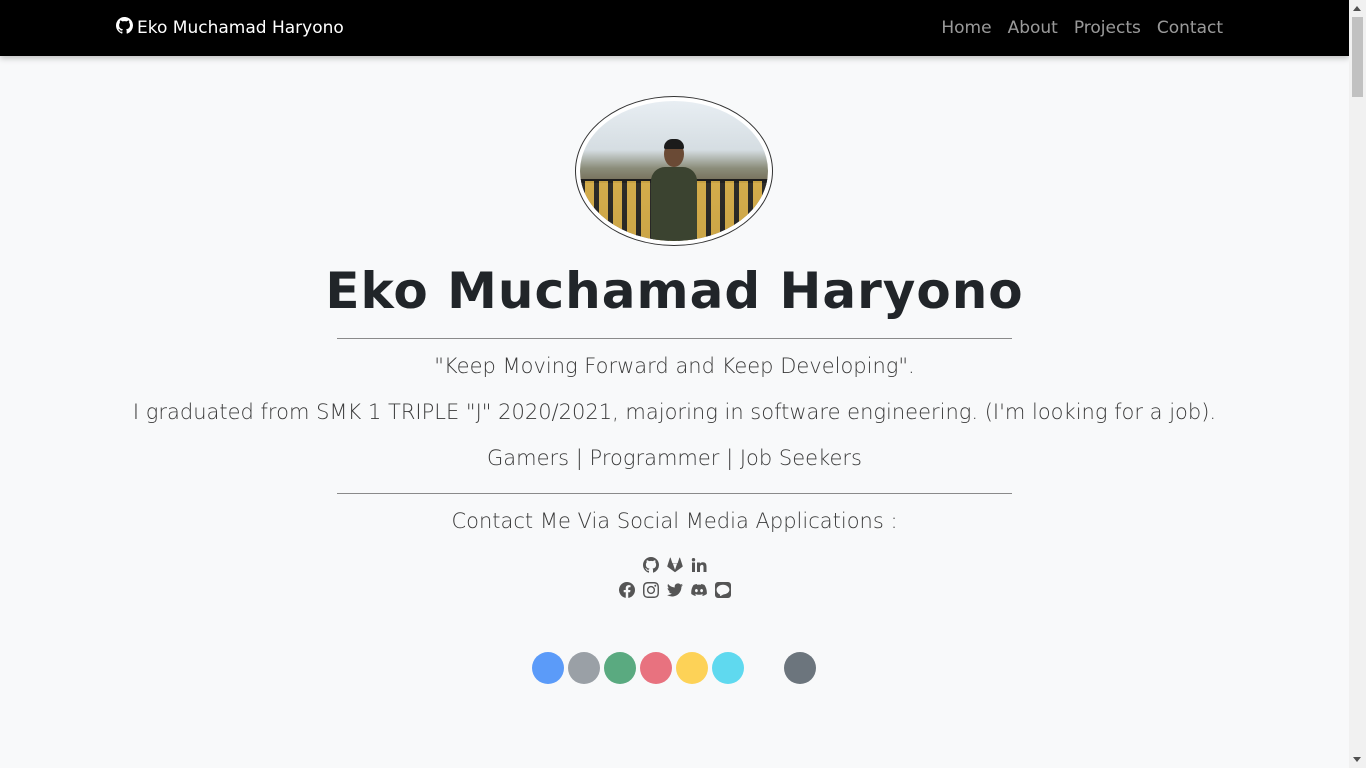  What do you see at coordinates (626, 590) in the screenshot?
I see `facebook-icon` at bounding box center [626, 590].